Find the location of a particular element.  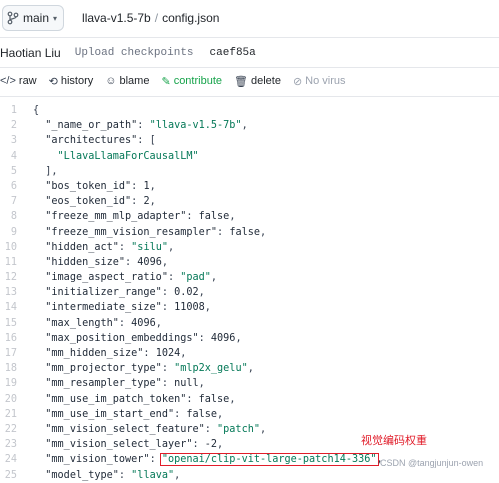

line-content: "mm_projector_type": "mlp2x_gelu", is located at coordinates (149, 369).